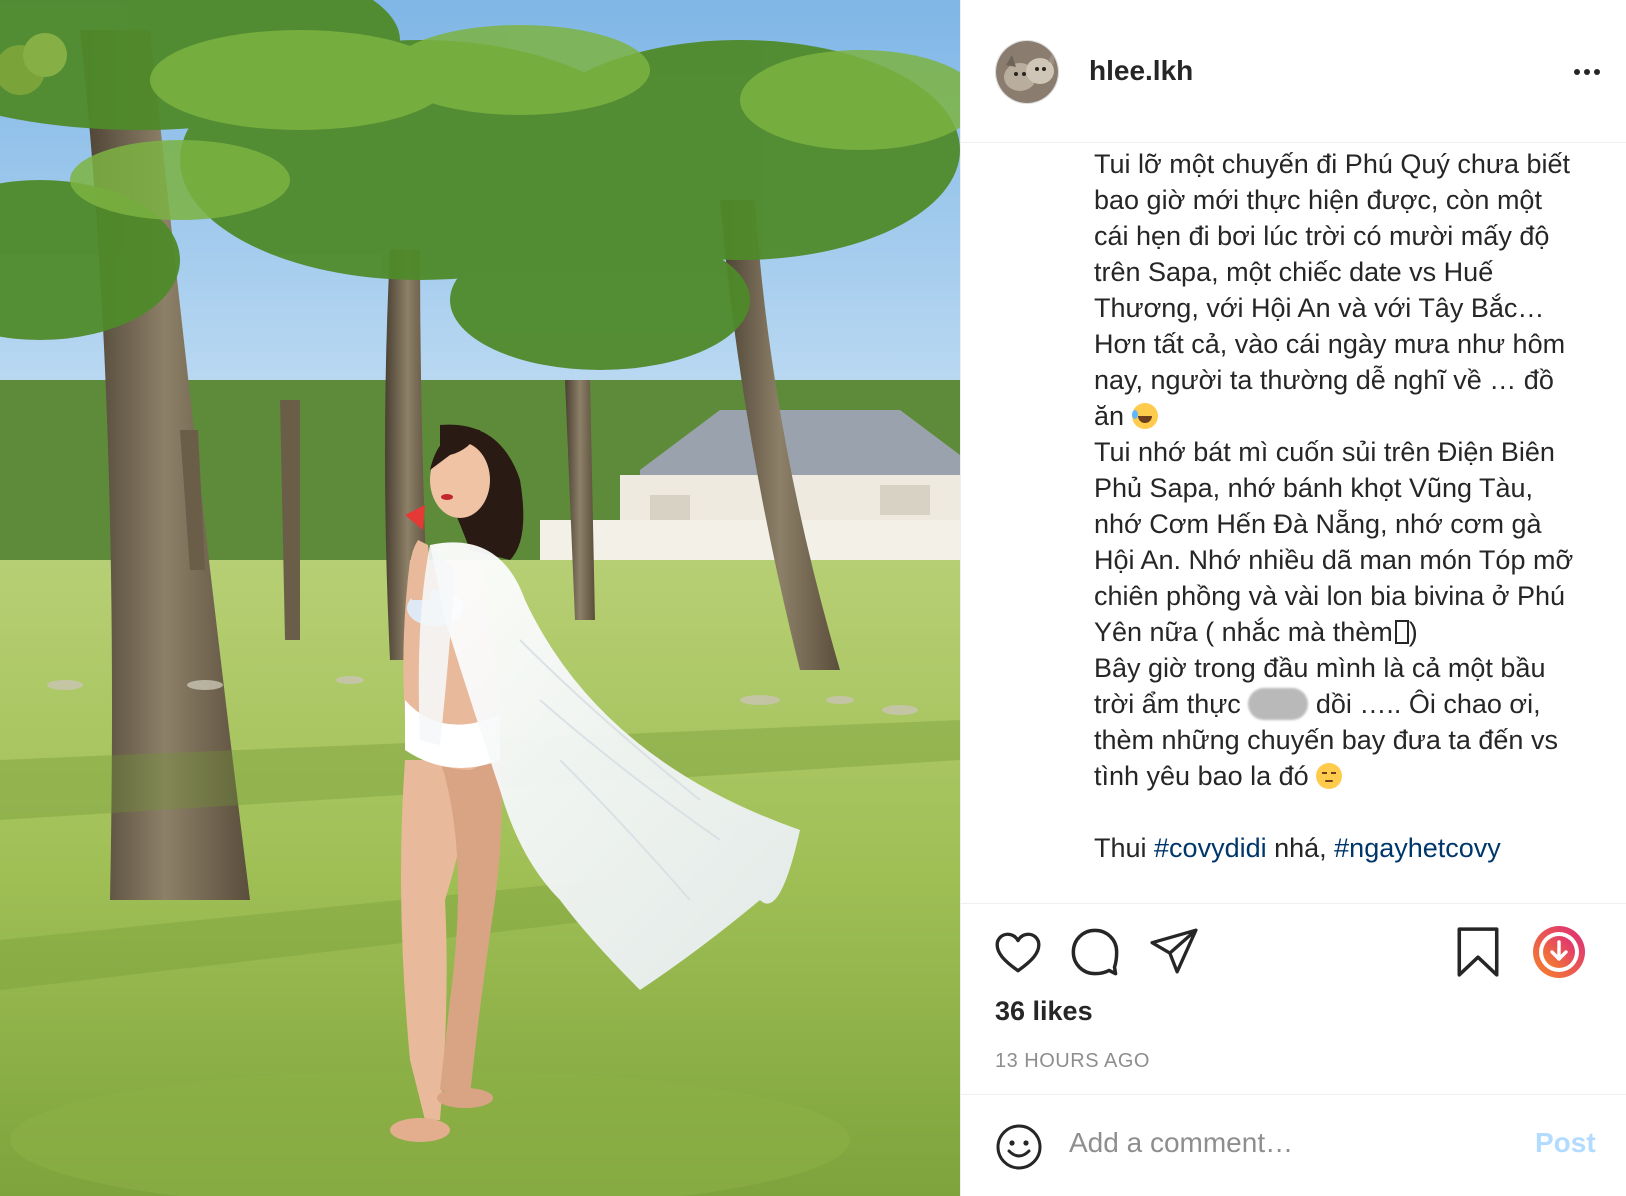 The image size is (1626, 1196). I want to click on avatar, so click(1027, 72).